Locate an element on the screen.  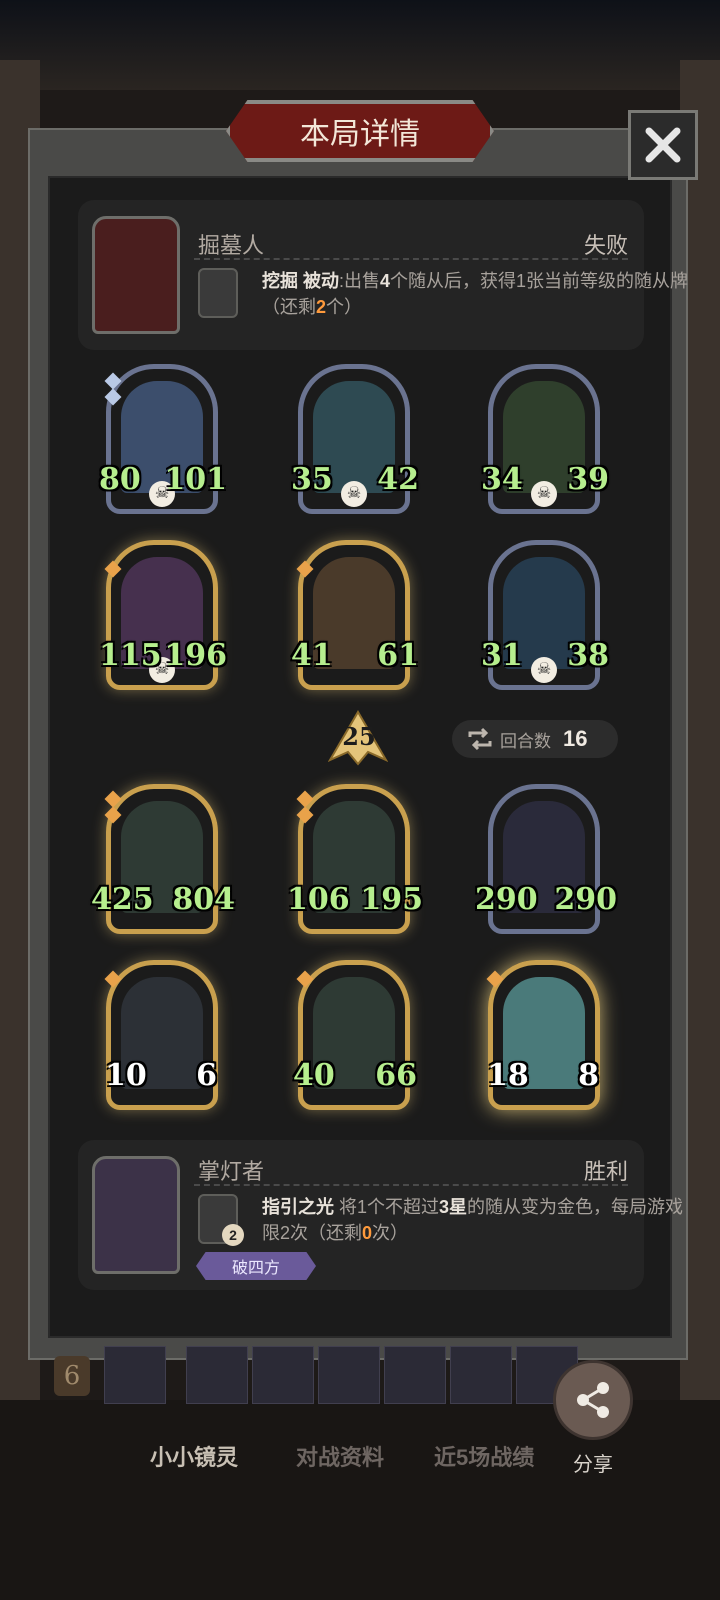
minion-health: 6 is located at coordinates (206, 1075).